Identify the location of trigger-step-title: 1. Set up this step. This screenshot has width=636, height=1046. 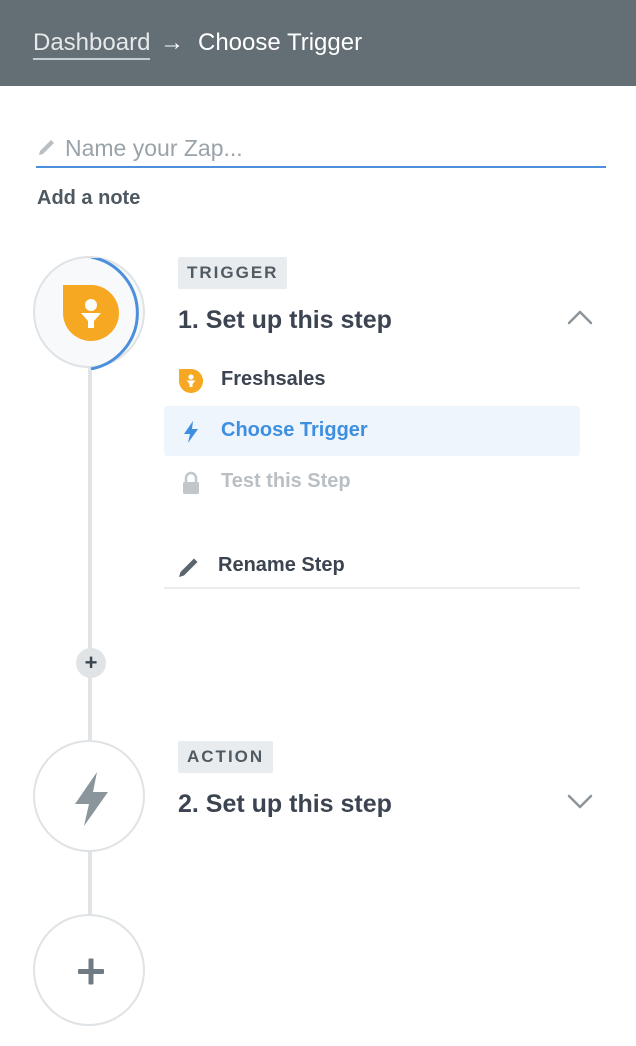
(285, 320).